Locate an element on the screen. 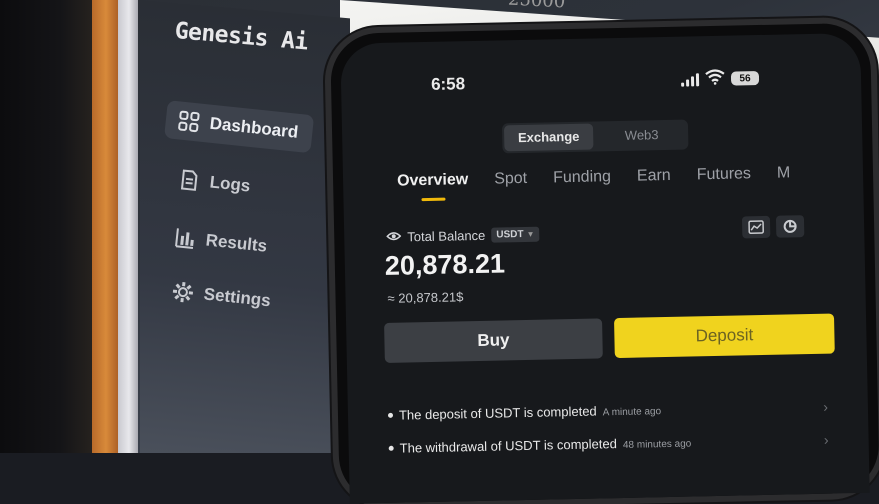 Image resolution: width=879 pixels, height=504 pixels. monitor-edge is located at coordinates (129, 226).